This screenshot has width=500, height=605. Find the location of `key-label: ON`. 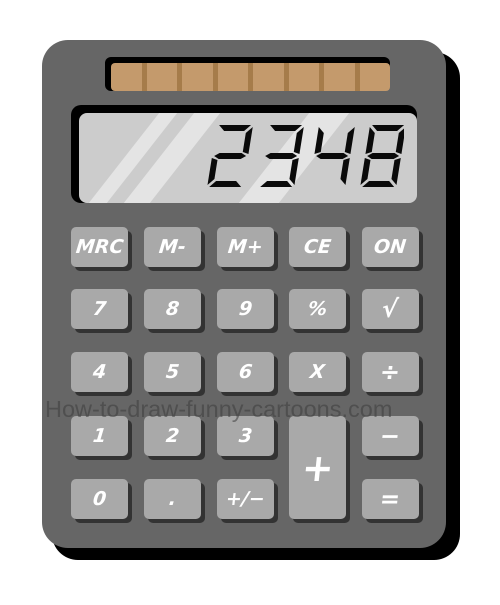

key-label: ON is located at coordinates (390, 247).